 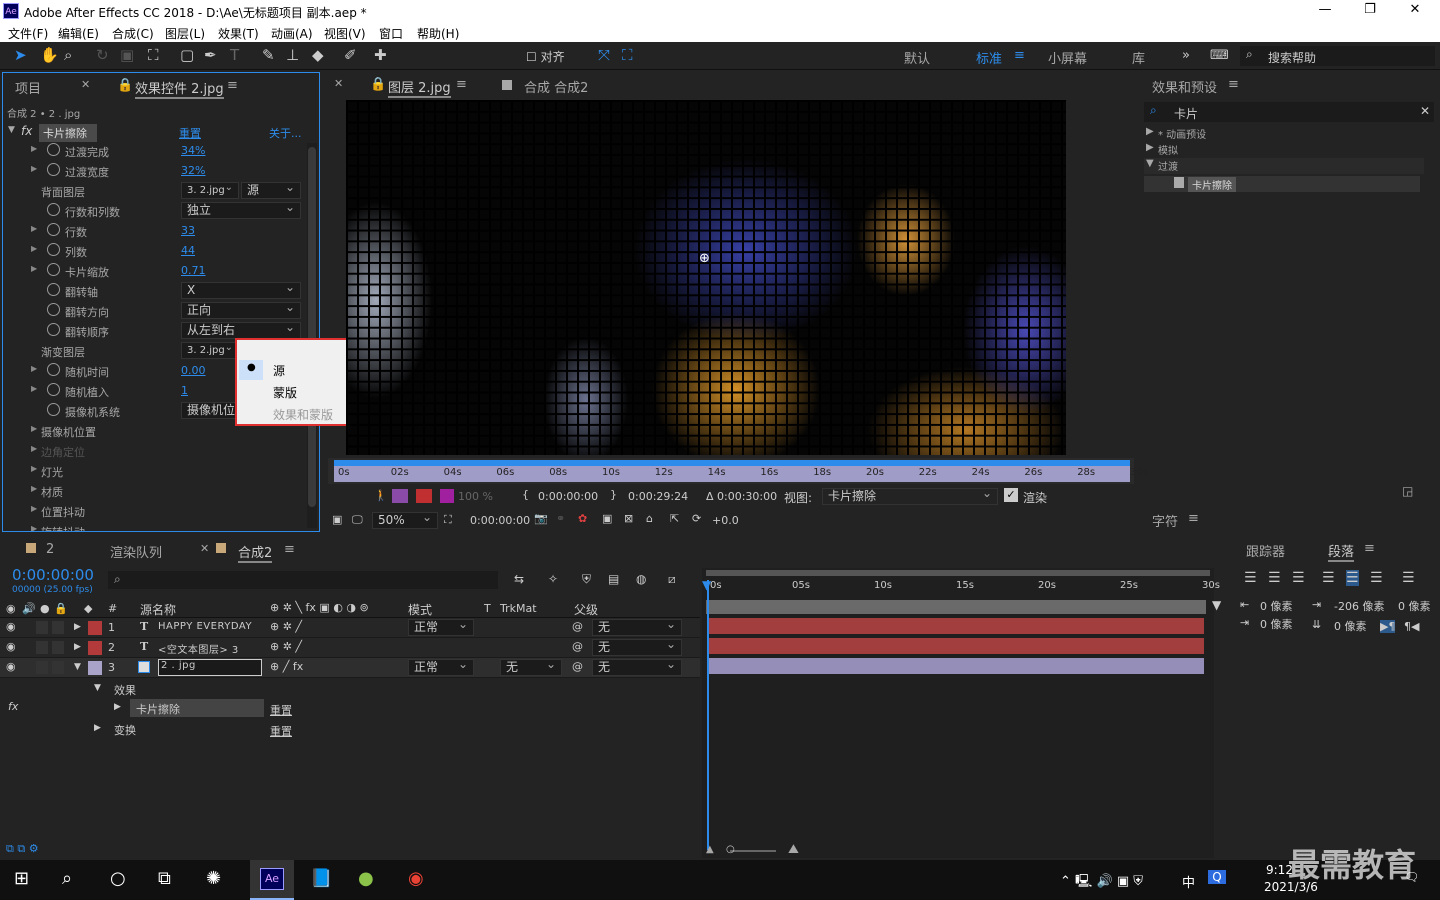 I want to click on resolution-icon: ⛶, so click(x=448, y=520).